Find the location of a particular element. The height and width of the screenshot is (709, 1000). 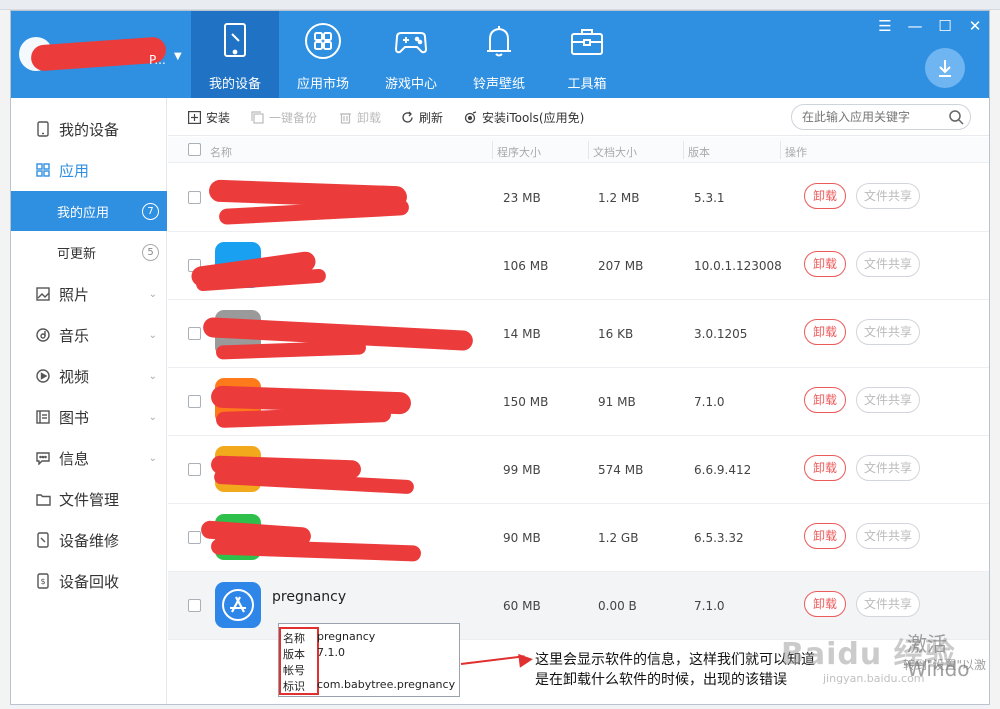

sidebar-item-device-repair: 设备维修 is located at coordinates (89, 540).